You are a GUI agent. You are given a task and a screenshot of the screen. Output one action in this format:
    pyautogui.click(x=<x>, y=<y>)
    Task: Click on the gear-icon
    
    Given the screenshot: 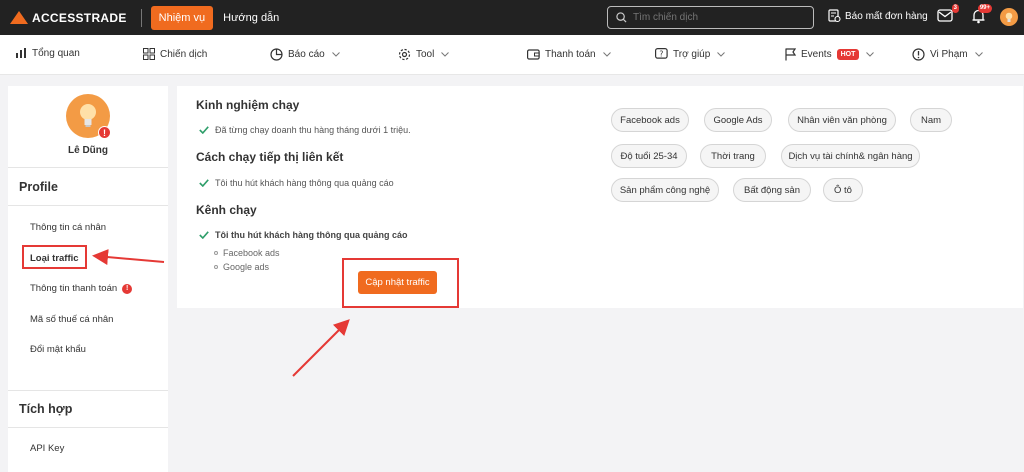 What is the action you would take?
    pyautogui.click(x=404, y=54)
    